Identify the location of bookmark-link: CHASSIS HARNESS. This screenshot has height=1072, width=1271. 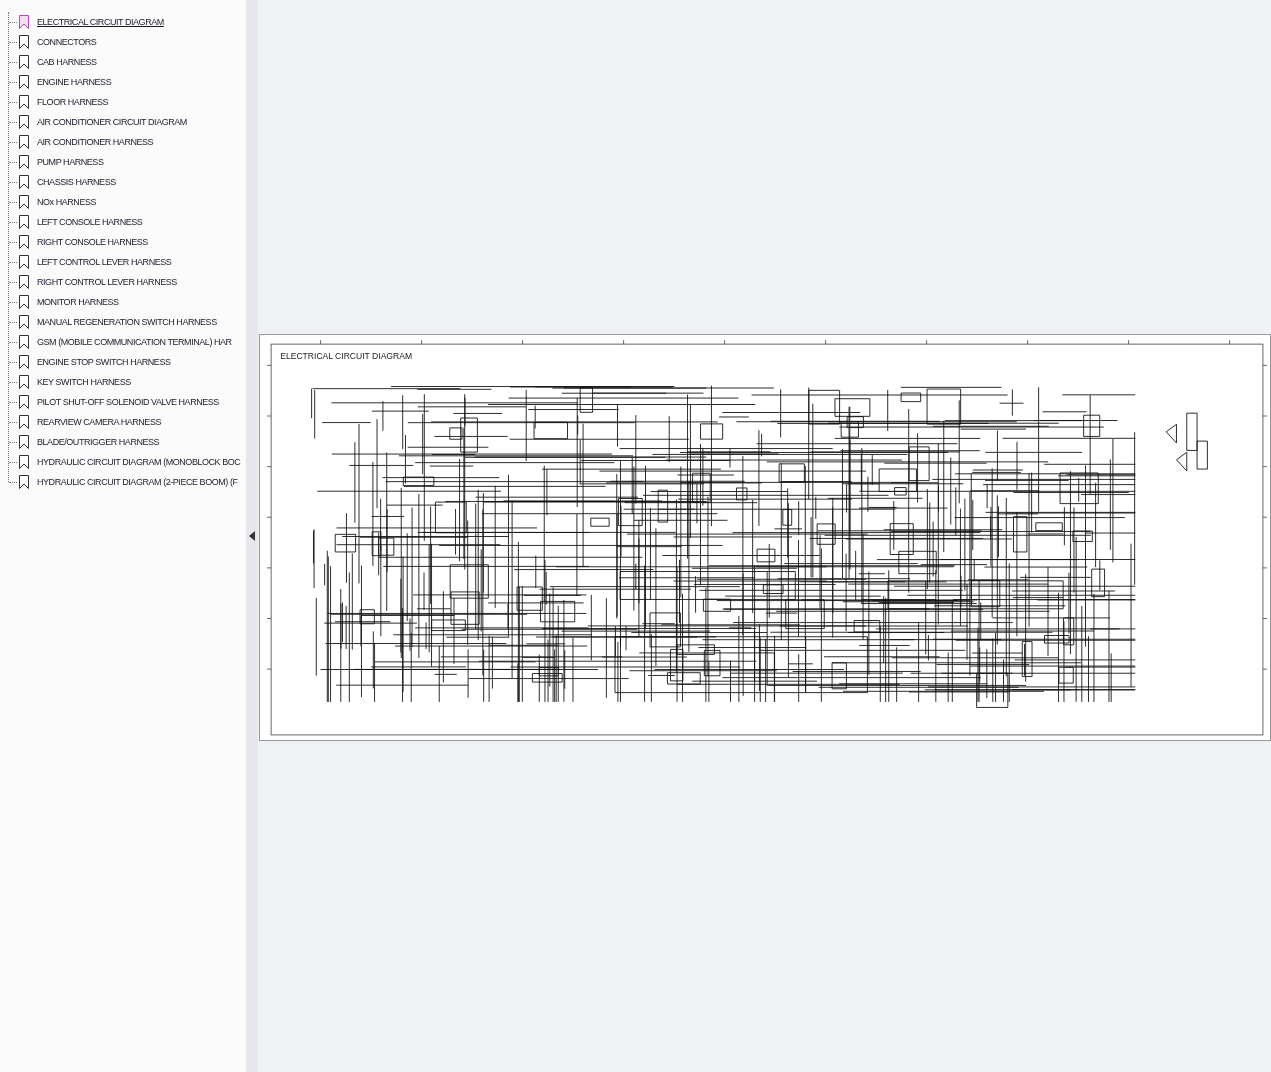
(76, 182).